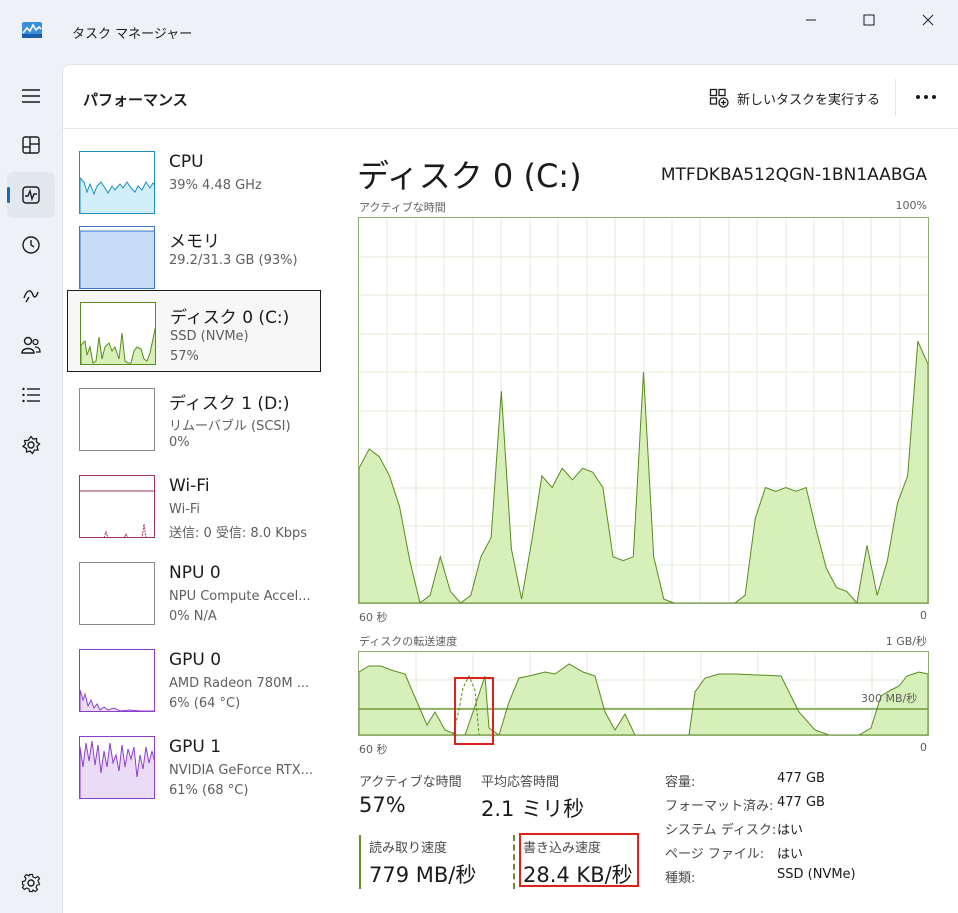 This screenshot has width=958, height=913. What do you see at coordinates (229, 404) in the screenshot?
I see `device-name: ディスク 1 (D:)` at bounding box center [229, 404].